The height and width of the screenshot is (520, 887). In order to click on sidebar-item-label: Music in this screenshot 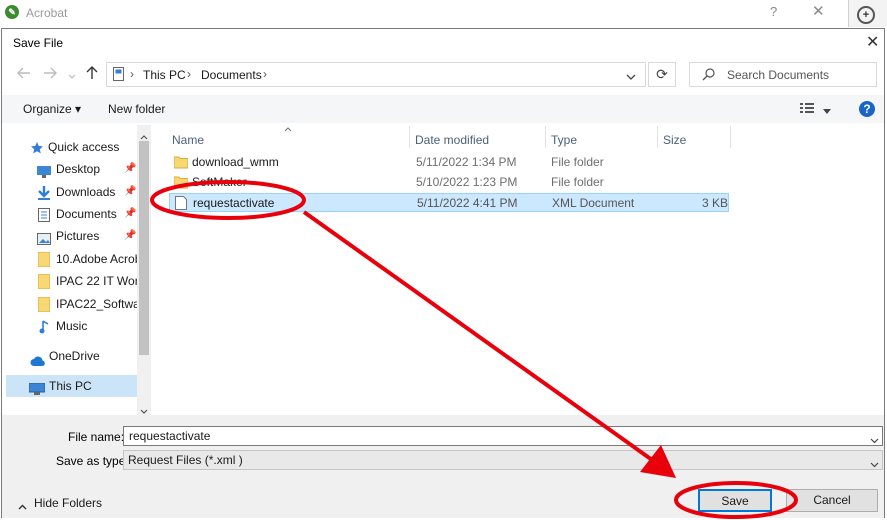, I will do `click(72, 326)`.